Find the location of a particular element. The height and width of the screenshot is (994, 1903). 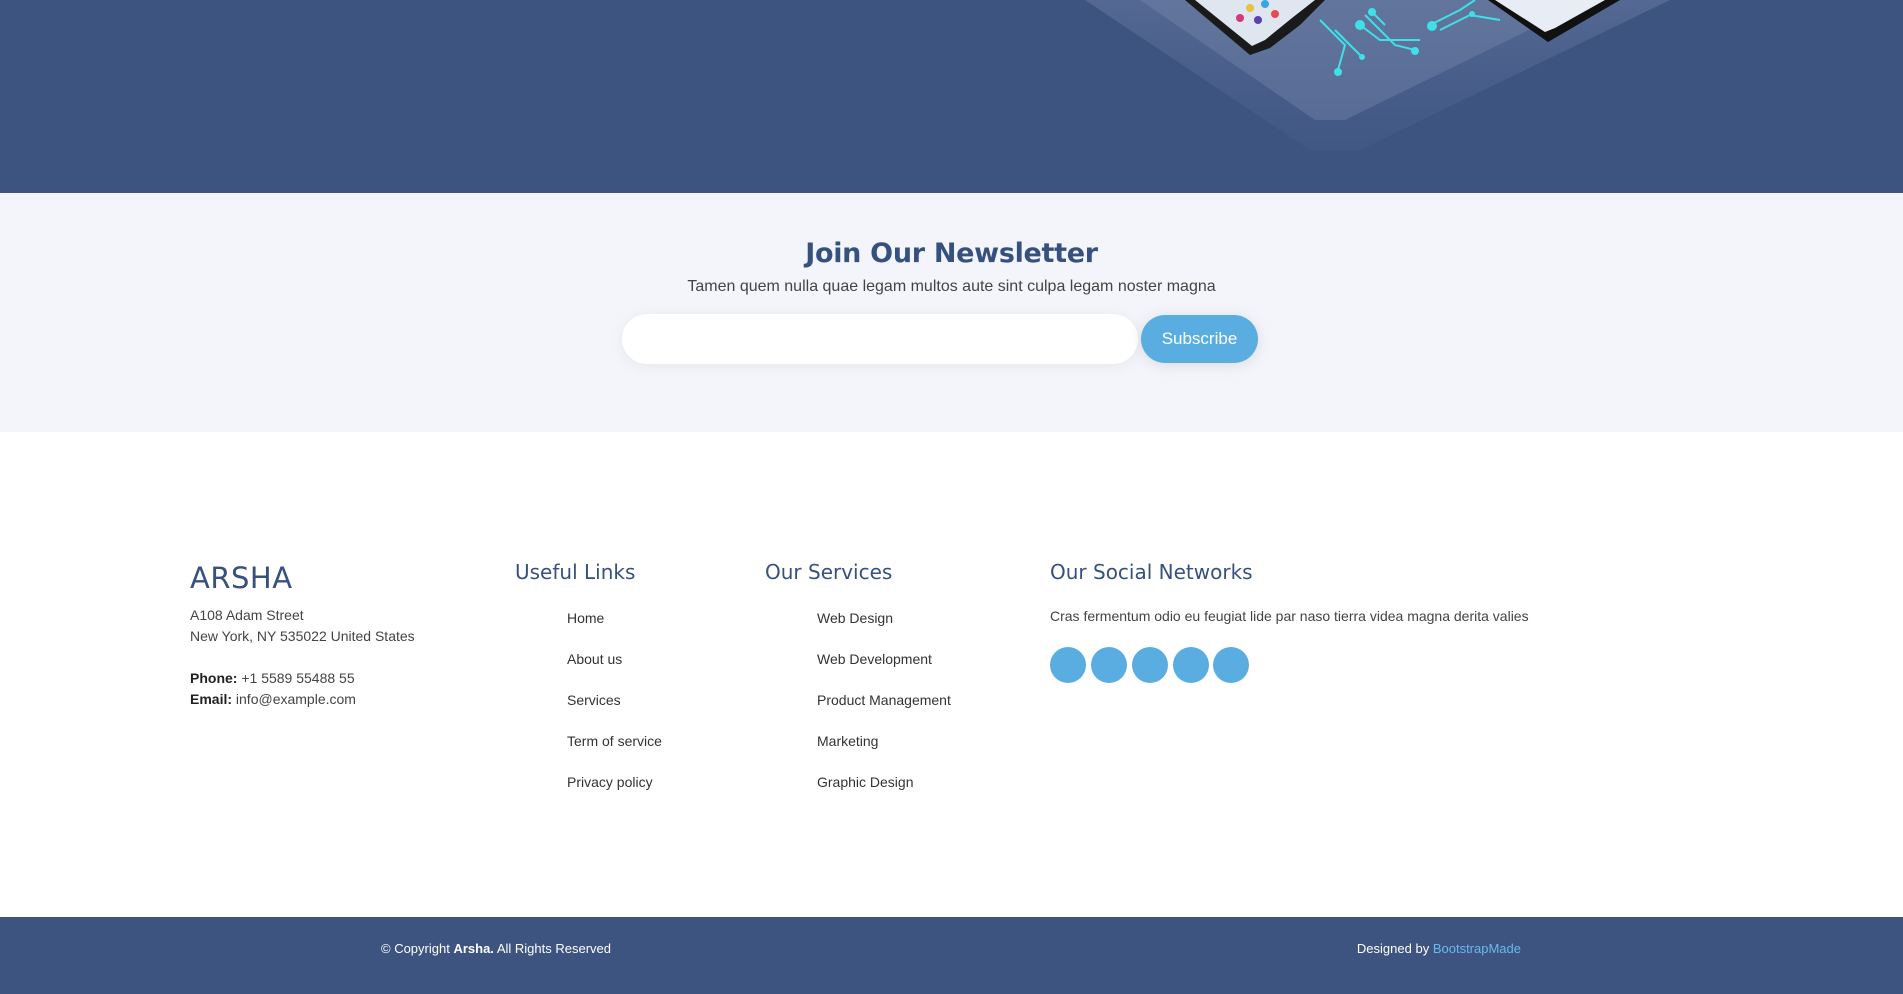

useful-link-label: Term of service is located at coordinates (614, 741).